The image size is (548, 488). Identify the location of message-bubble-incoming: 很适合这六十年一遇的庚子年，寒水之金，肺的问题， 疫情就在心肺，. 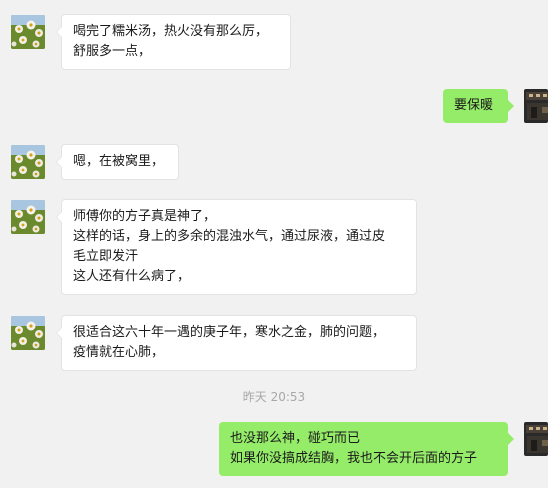
(236, 343).